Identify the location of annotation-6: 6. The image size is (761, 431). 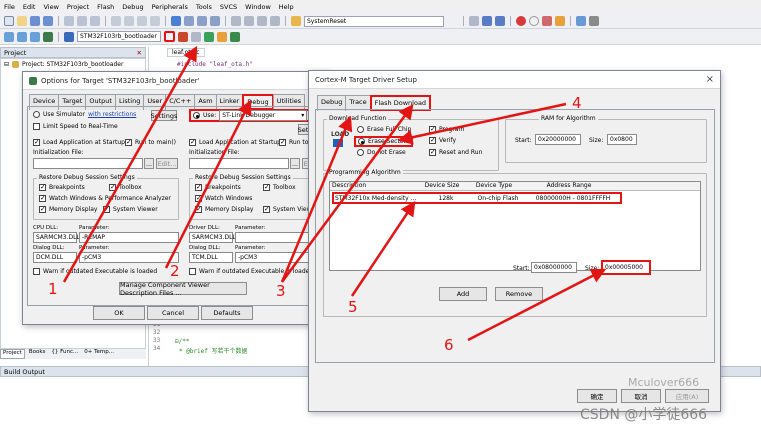
(449, 345).